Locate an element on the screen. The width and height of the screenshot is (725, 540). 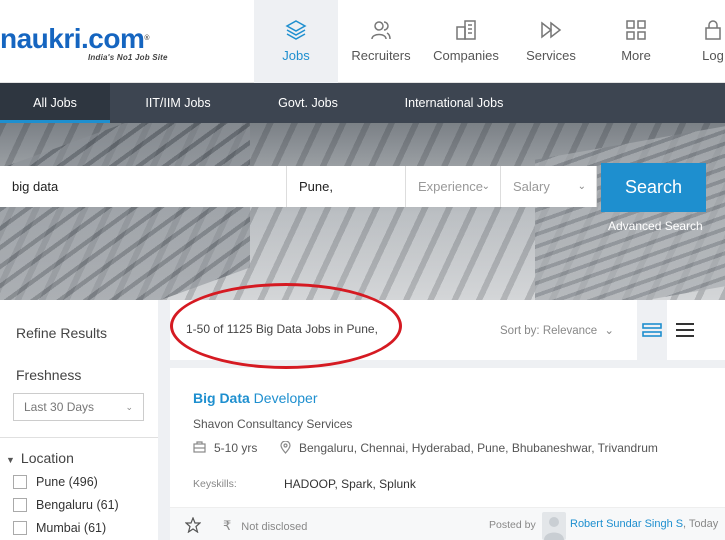
list-view-toggle is located at coordinates (652, 330).